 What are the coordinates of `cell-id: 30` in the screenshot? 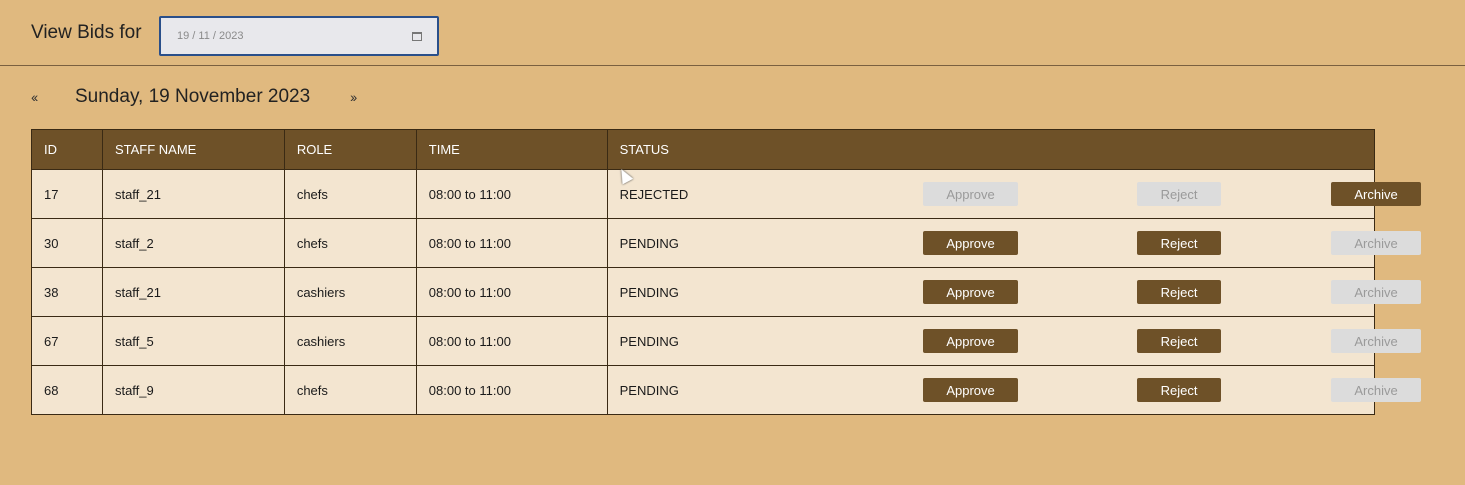 It's located at (67, 243).